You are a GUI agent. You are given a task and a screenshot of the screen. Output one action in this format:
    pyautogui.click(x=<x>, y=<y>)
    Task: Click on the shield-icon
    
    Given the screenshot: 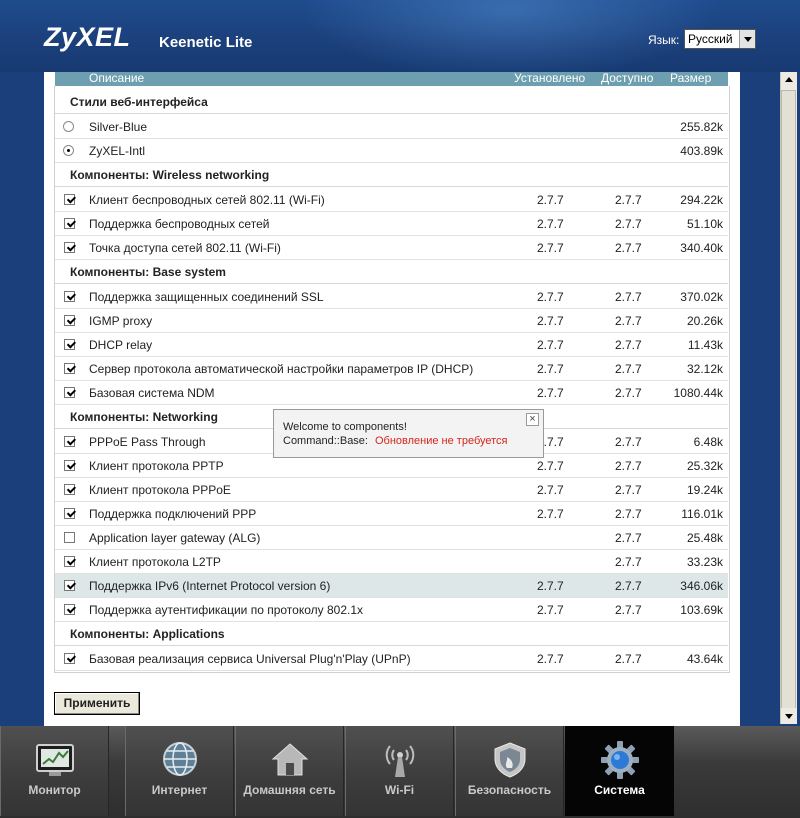 What is the action you would take?
    pyautogui.click(x=509, y=760)
    